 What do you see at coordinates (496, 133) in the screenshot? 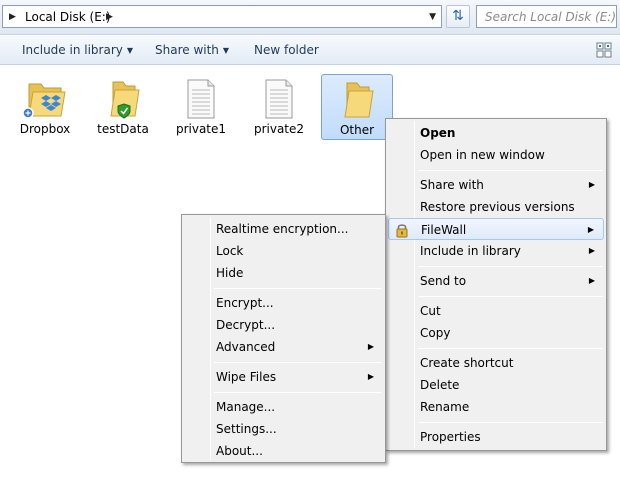
I see `menu-item-open: Open` at bounding box center [496, 133].